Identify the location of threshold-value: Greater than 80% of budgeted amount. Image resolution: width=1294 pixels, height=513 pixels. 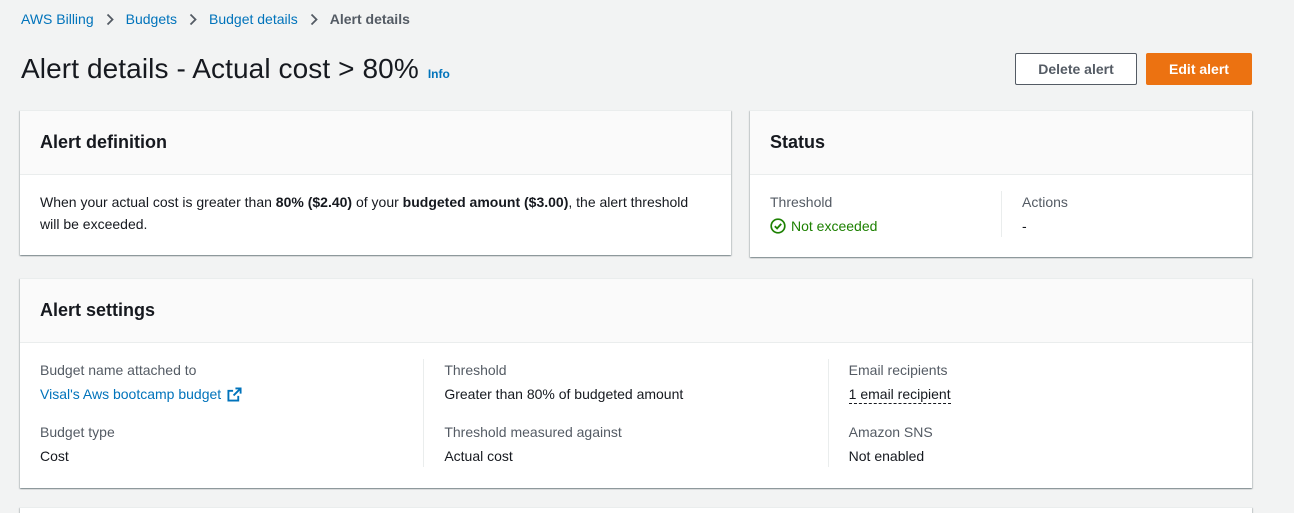
(564, 394).